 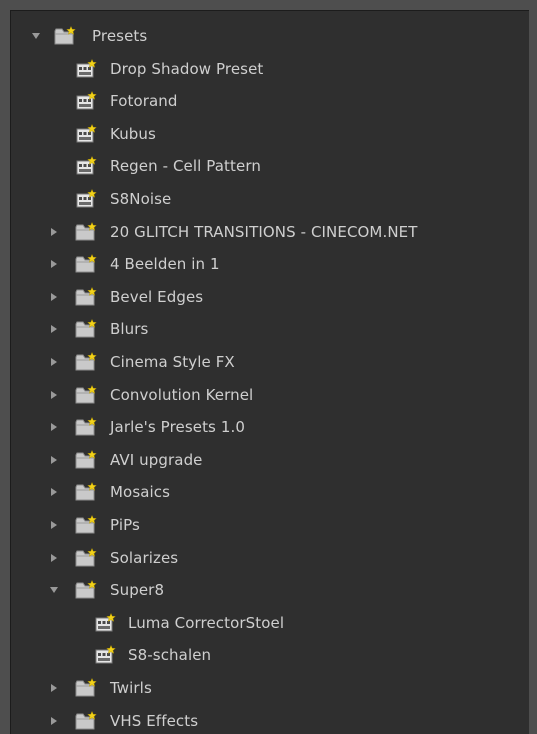 What do you see at coordinates (270, 460) in the screenshot?
I see `tree-folder-row: AVI upgrade` at bounding box center [270, 460].